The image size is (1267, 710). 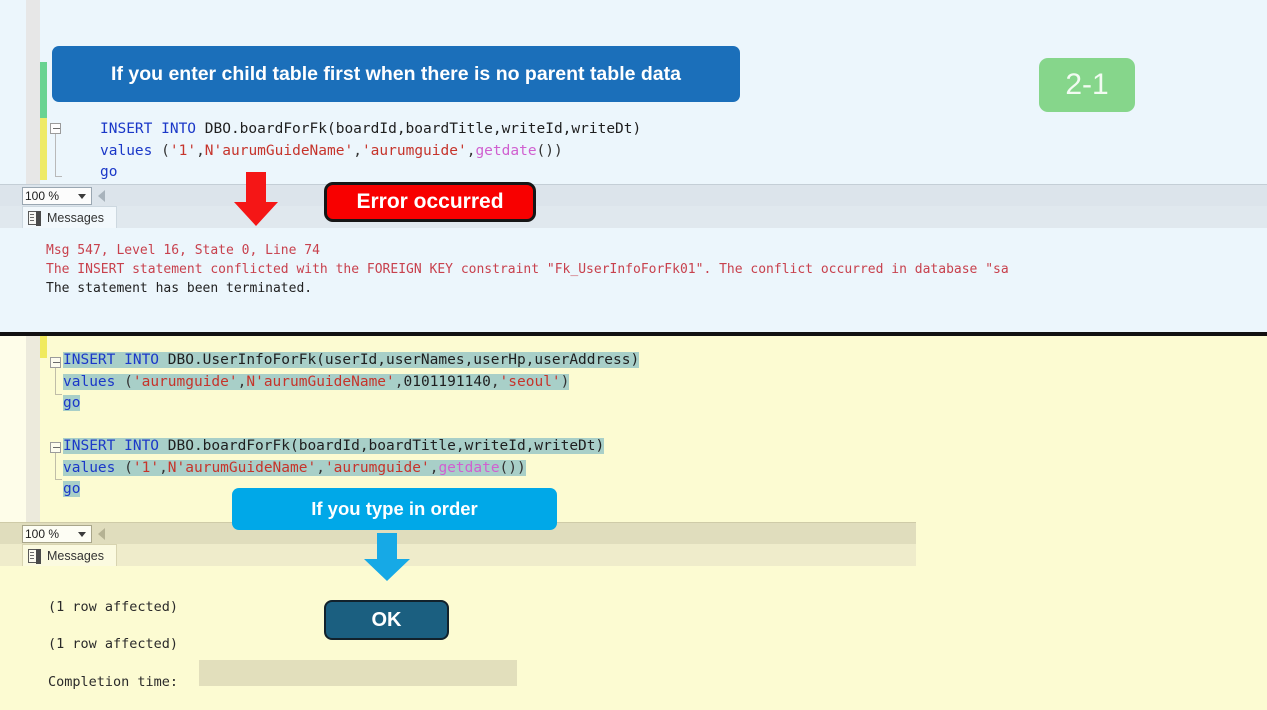 I want to click on message-line: Completion time:, so click(x=113, y=682).